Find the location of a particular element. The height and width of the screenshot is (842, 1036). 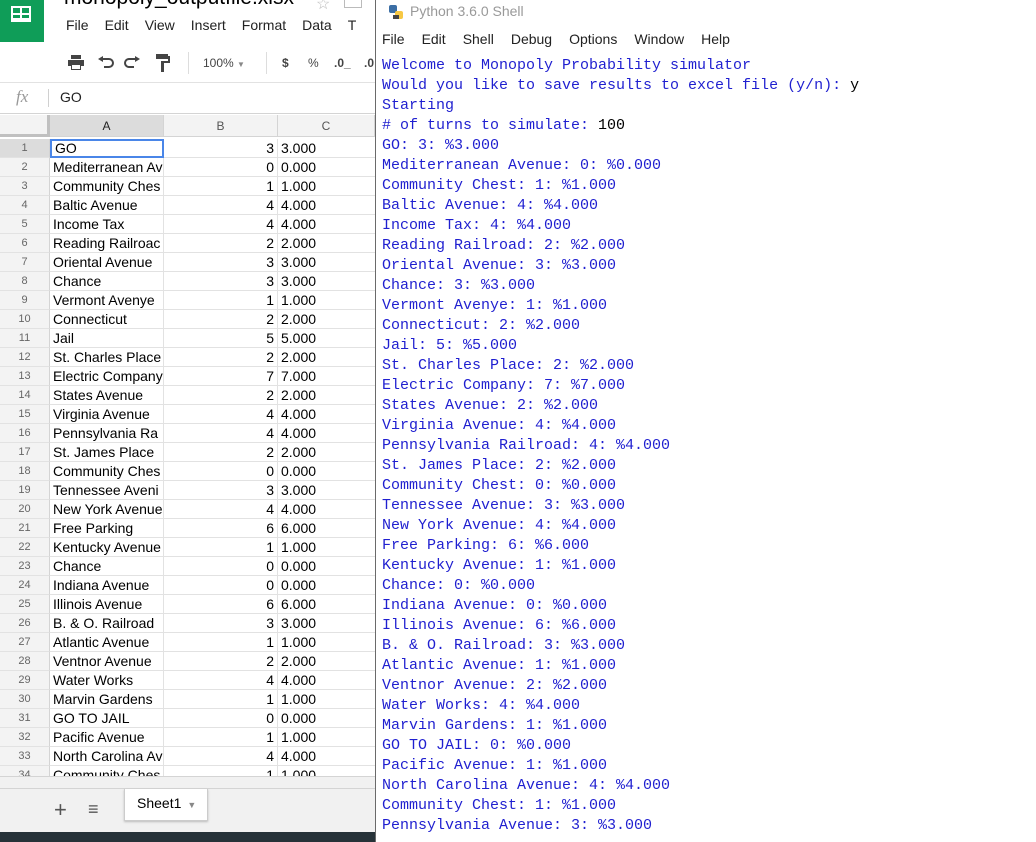

menu-data: Data is located at coordinates (317, 25).